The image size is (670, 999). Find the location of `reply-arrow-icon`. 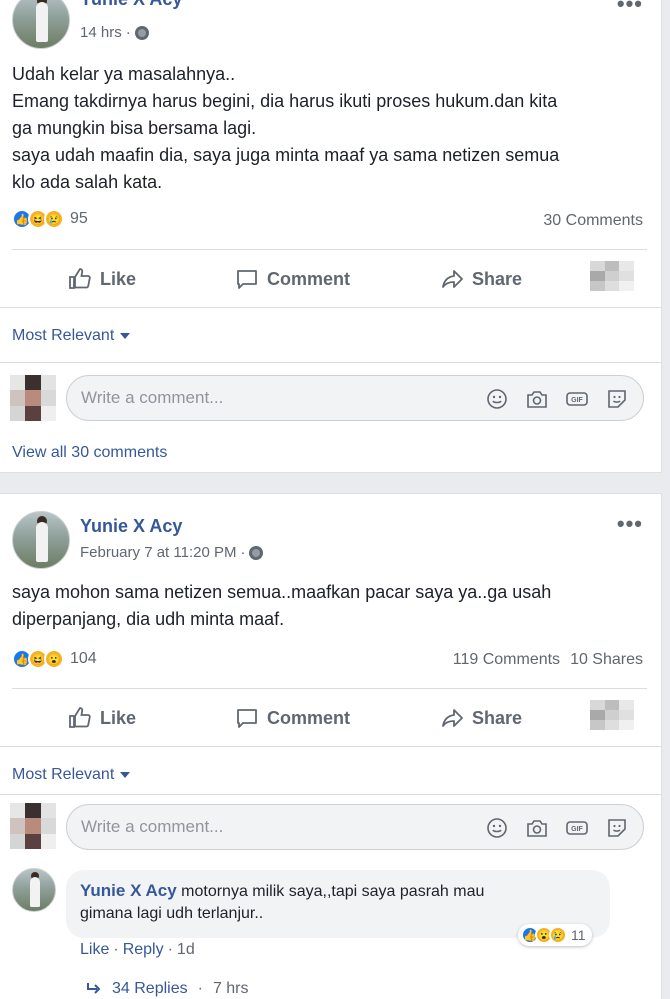

reply-arrow-icon is located at coordinates (94, 988).